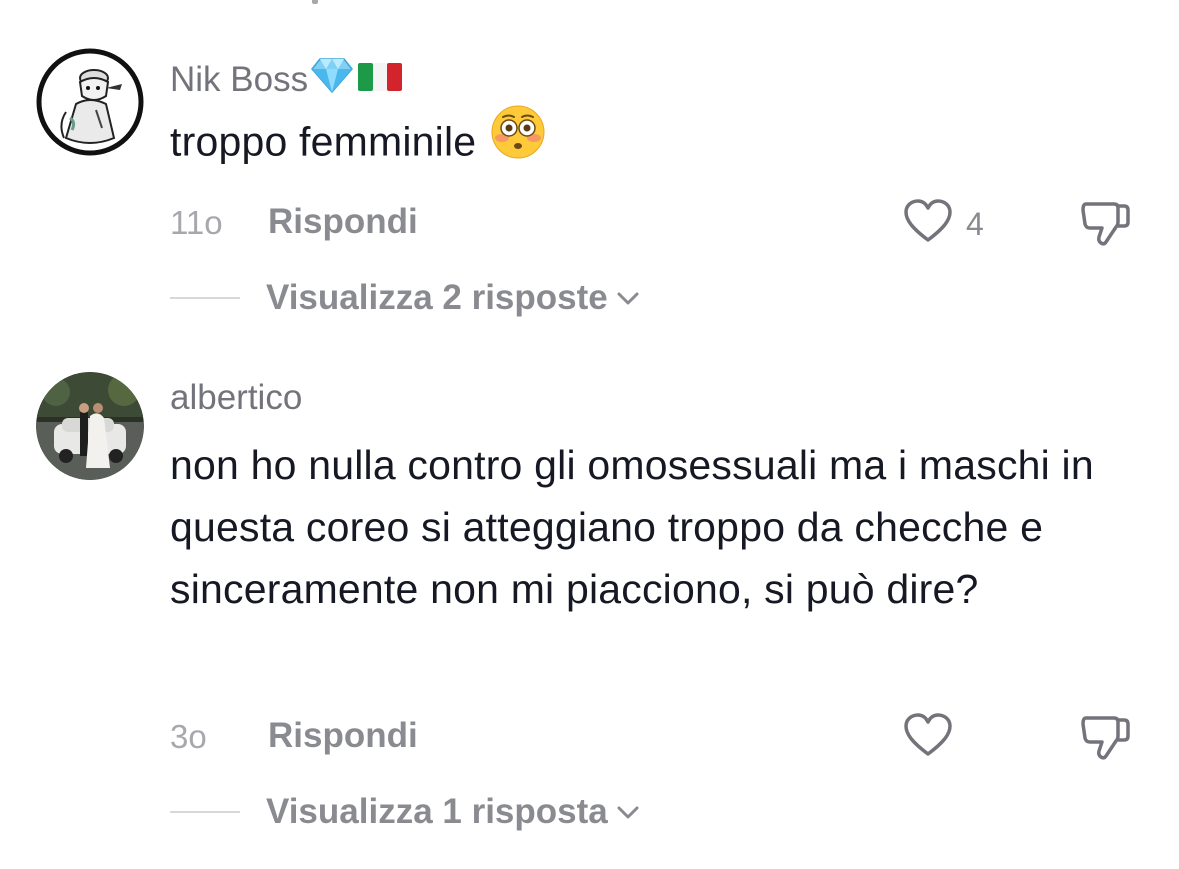  I want to click on username-label: albertico, so click(236, 397).